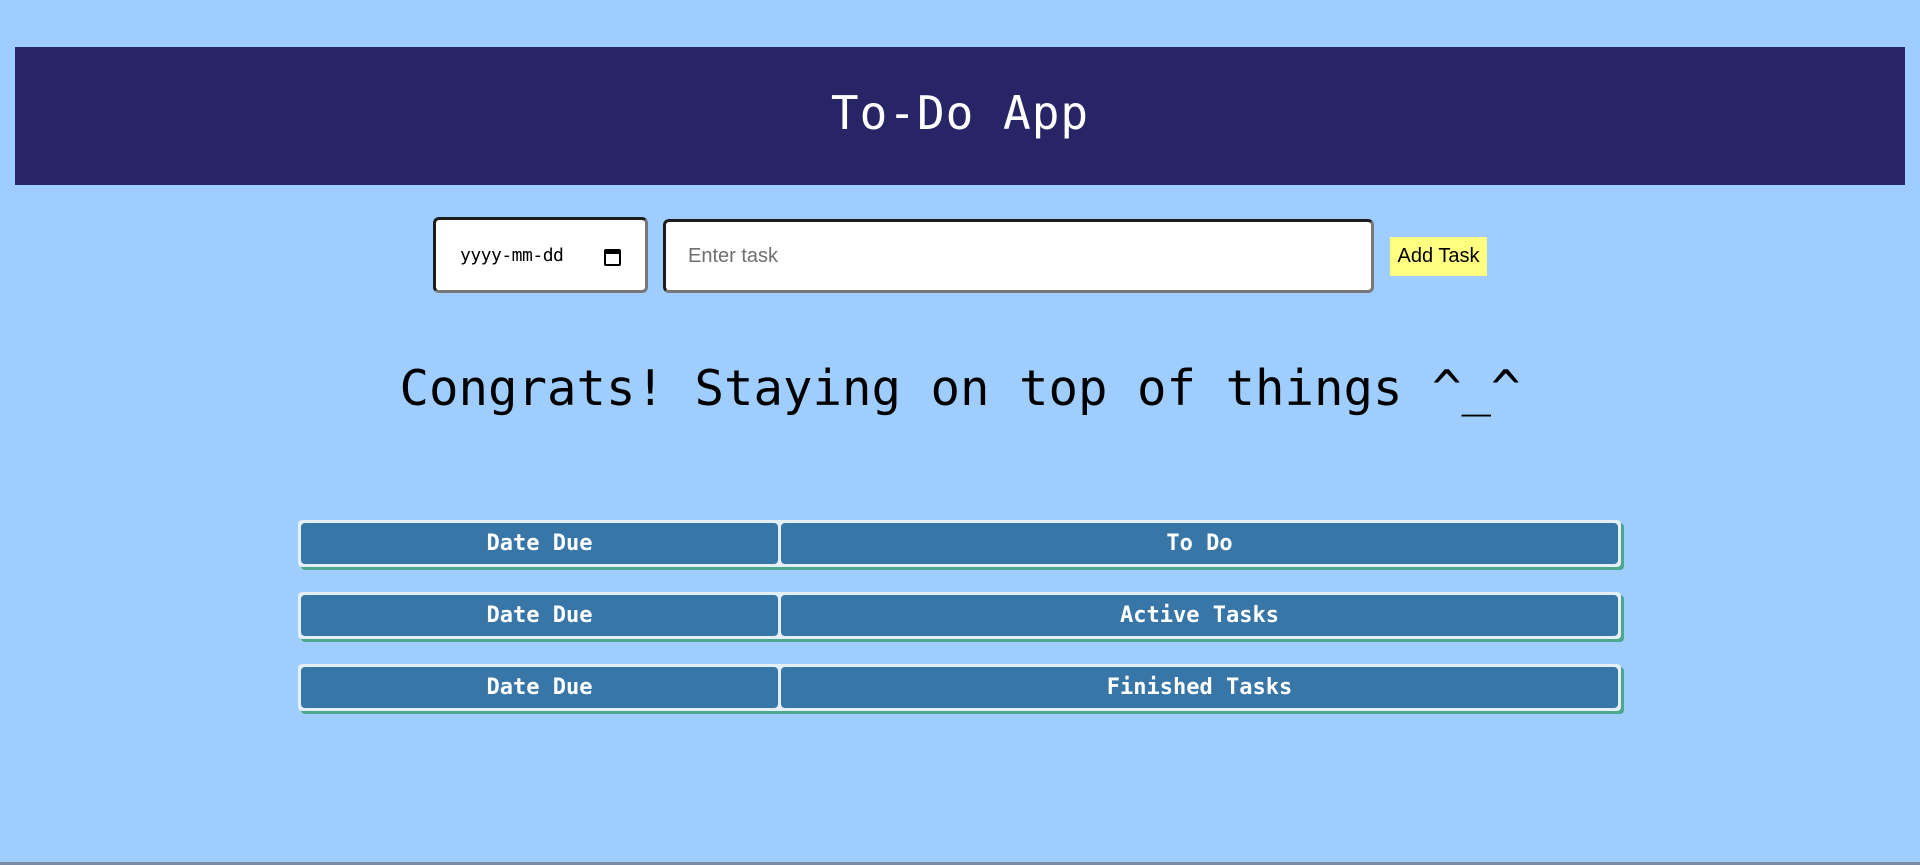 The width and height of the screenshot is (1920, 865). I want to click on task-input, so click(1018, 256).